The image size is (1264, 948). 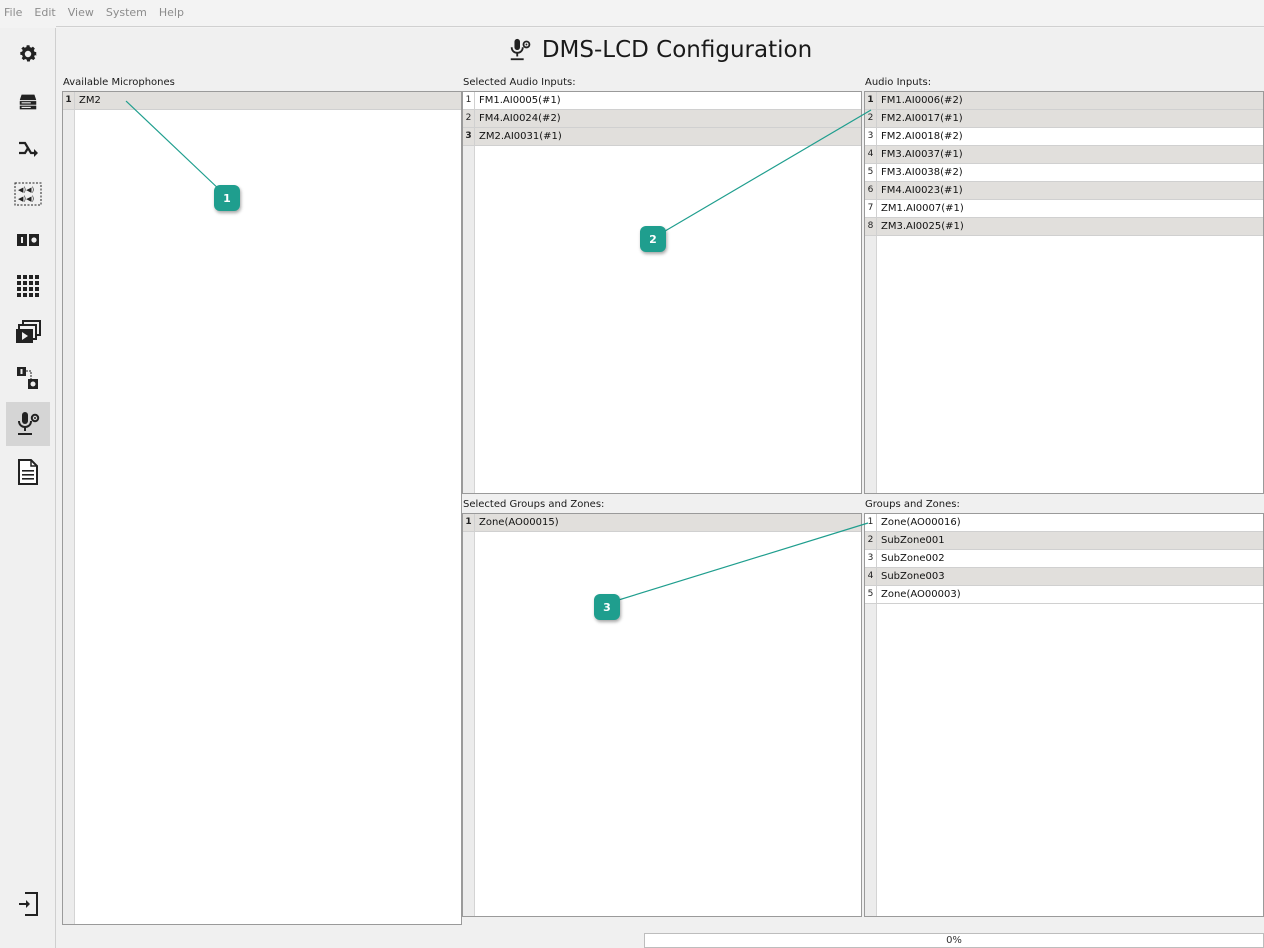 What do you see at coordinates (262, 101) in the screenshot?
I see `list-item: 1 ZM2` at bounding box center [262, 101].